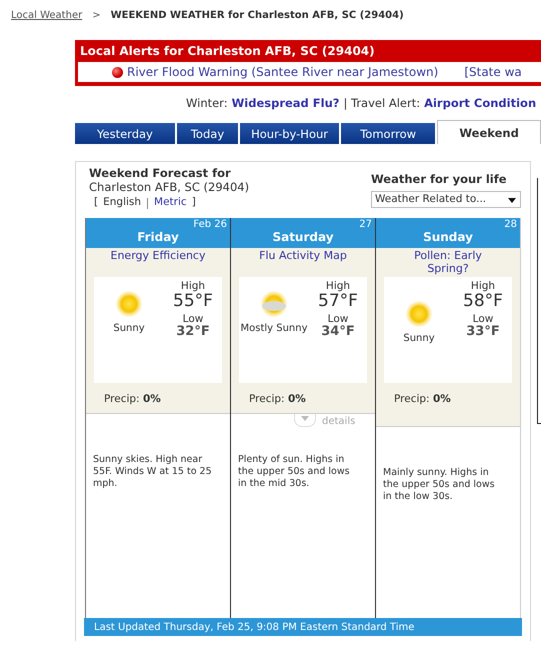  What do you see at coordinates (381, 103) in the screenshot?
I see `promo-label: | Travel Alert:` at bounding box center [381, 103].